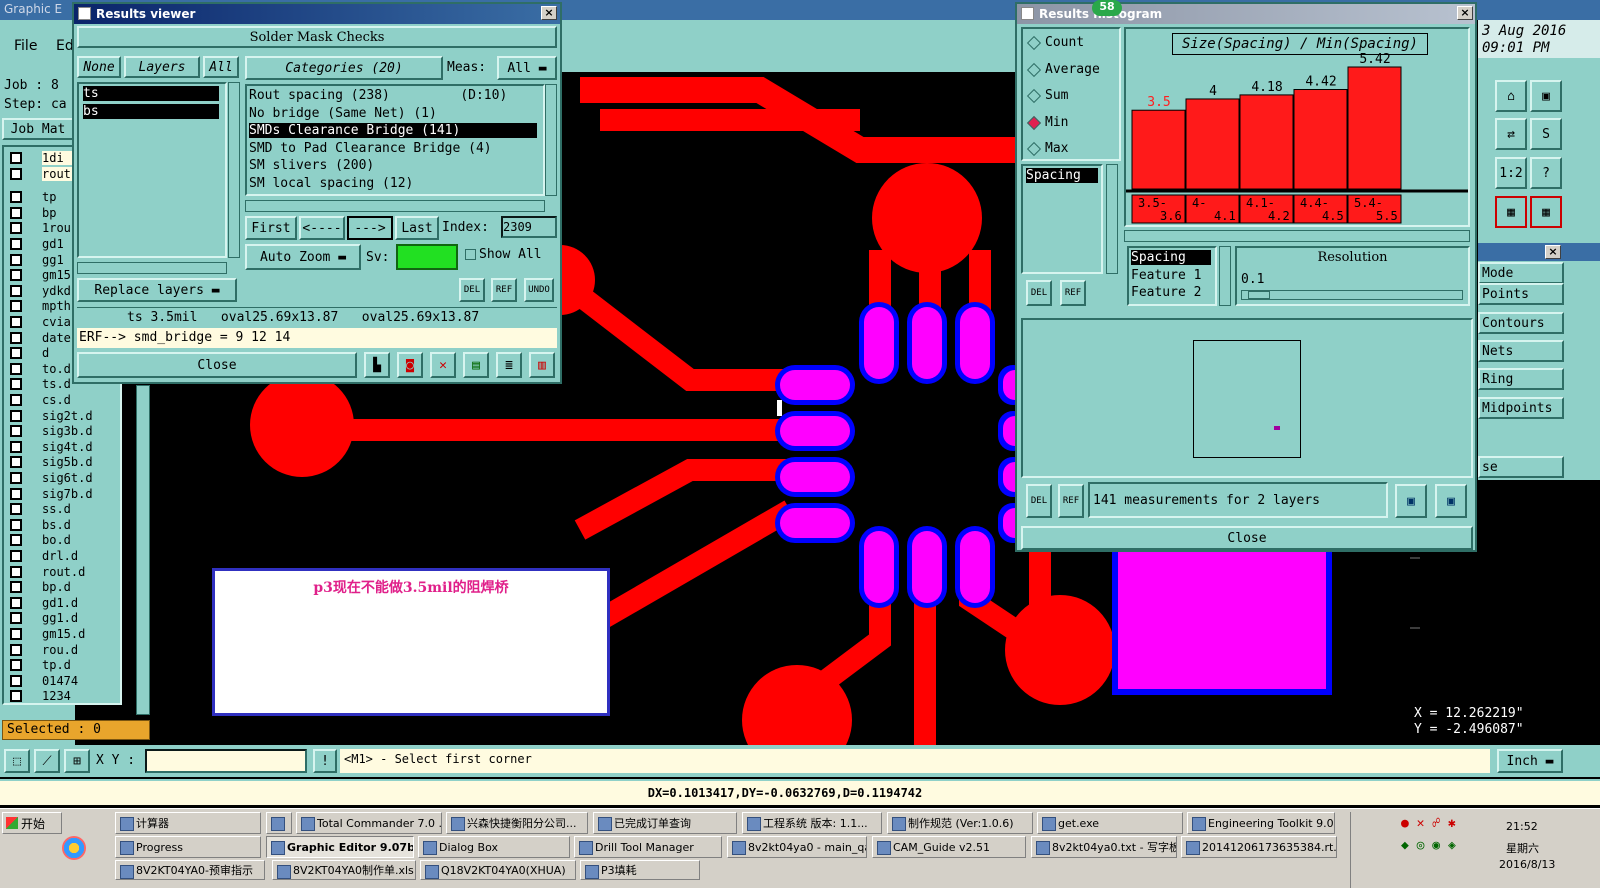 The height and width of the screenshot is (888, 1600). I want to click on taskbar-item: CAM_Guide v2.51, so click(949, 847).